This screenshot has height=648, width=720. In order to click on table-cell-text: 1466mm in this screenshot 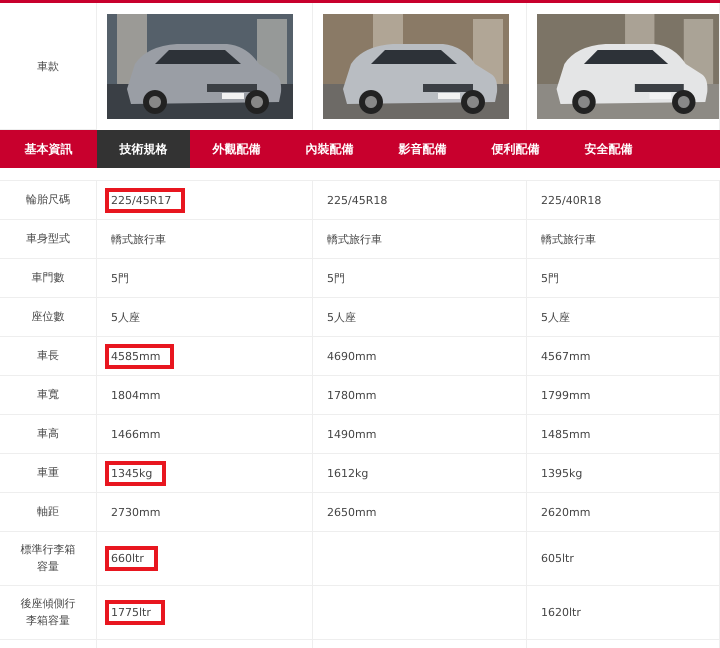, I will do `click(135, 434)`.